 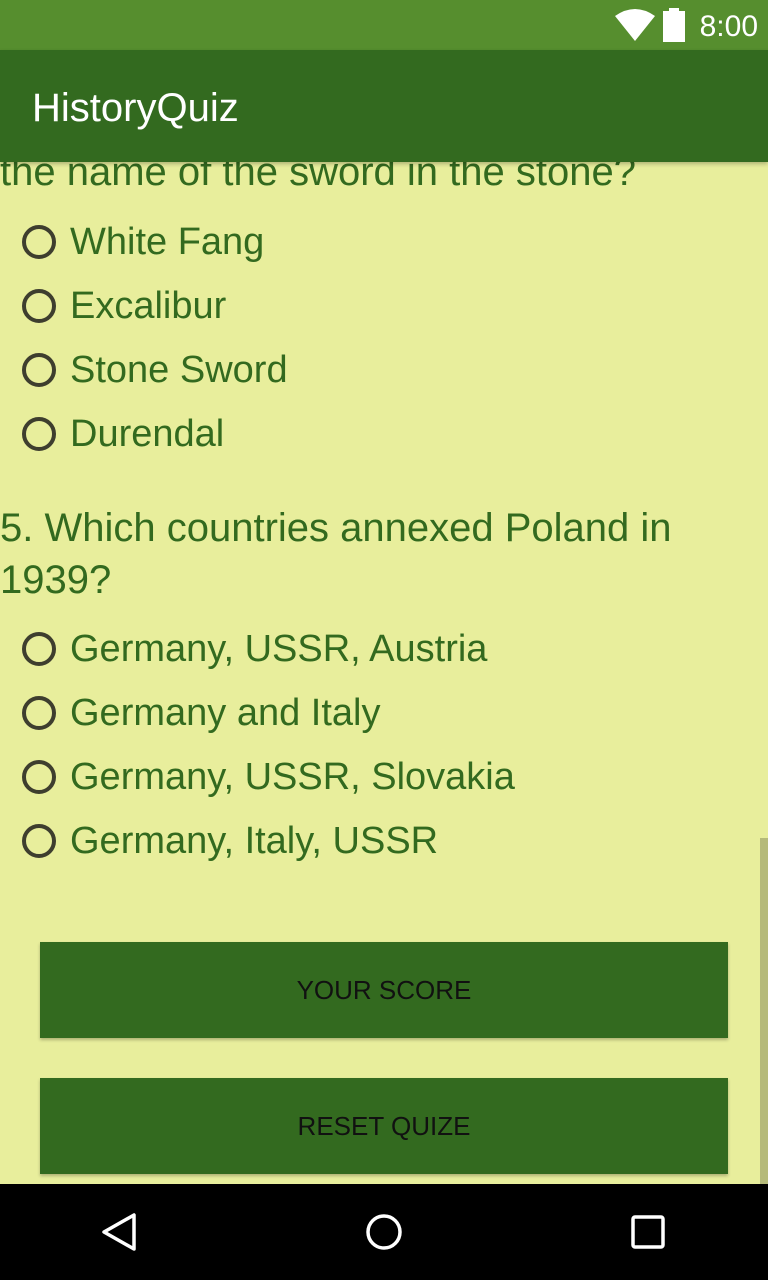 I want to click on option-durendal: Durendal, so click(x=123, y=434).